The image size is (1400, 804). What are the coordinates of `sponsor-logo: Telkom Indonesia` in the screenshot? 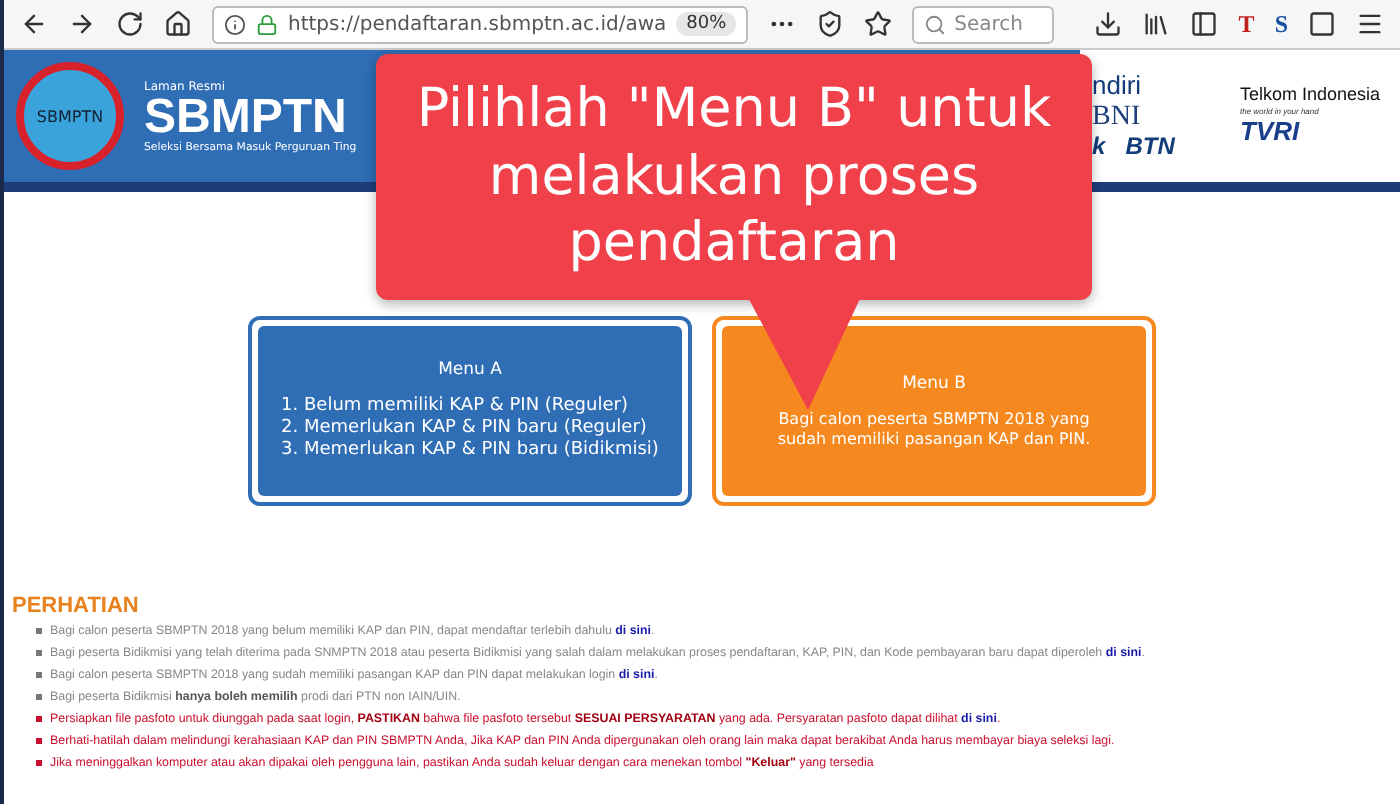 It's located at (1311, 95).